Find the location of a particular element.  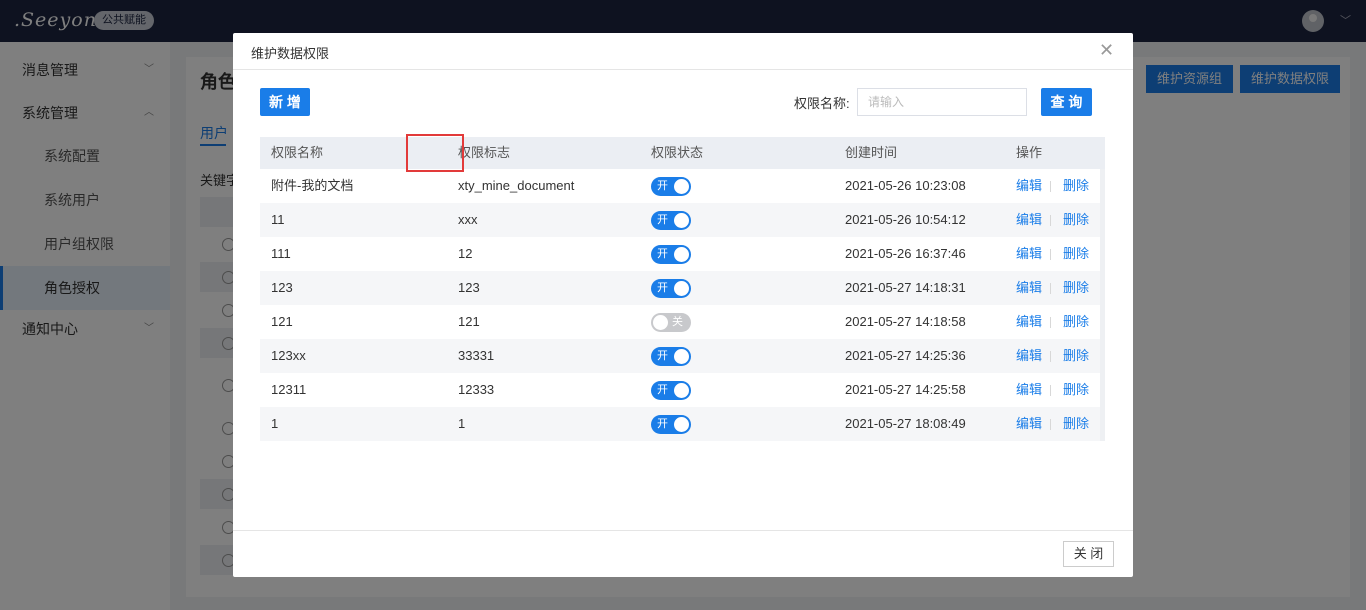

table-row: 1 1 开 2021-05-27 18:08:49 编辑 删除 is located at coordinates (680, 424).